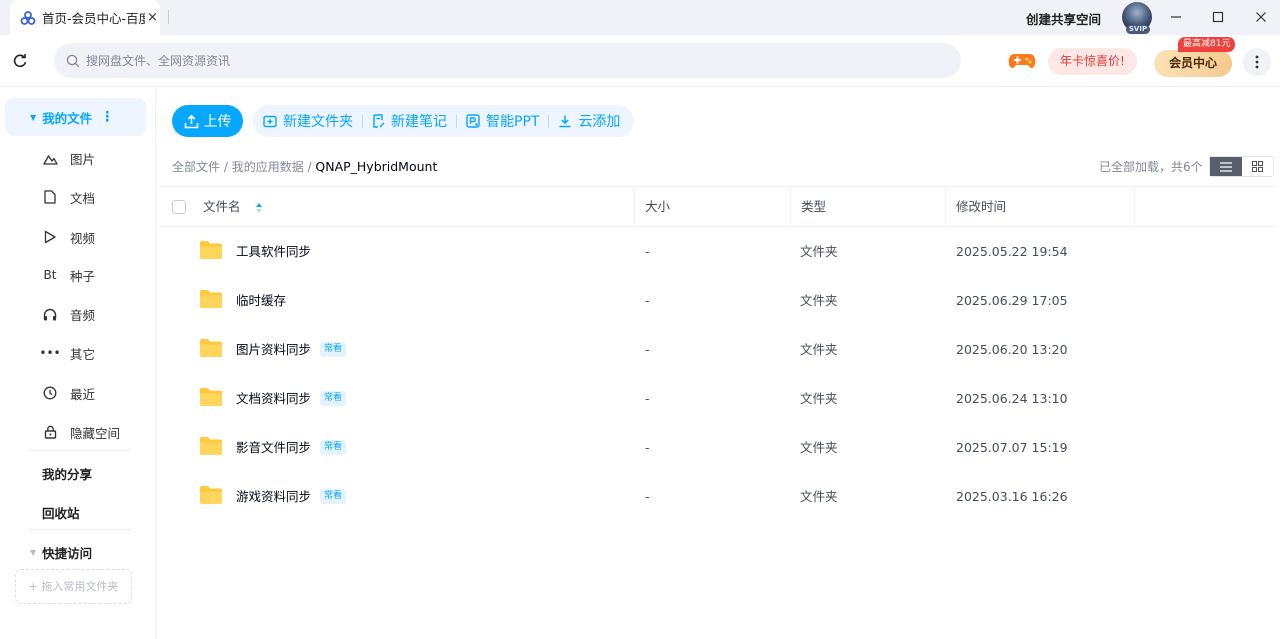  What do you see at coordinates (68, 237) in the screenshot?
I see `sidebar-item-videos: 视频` at bounding box center [68, 237].